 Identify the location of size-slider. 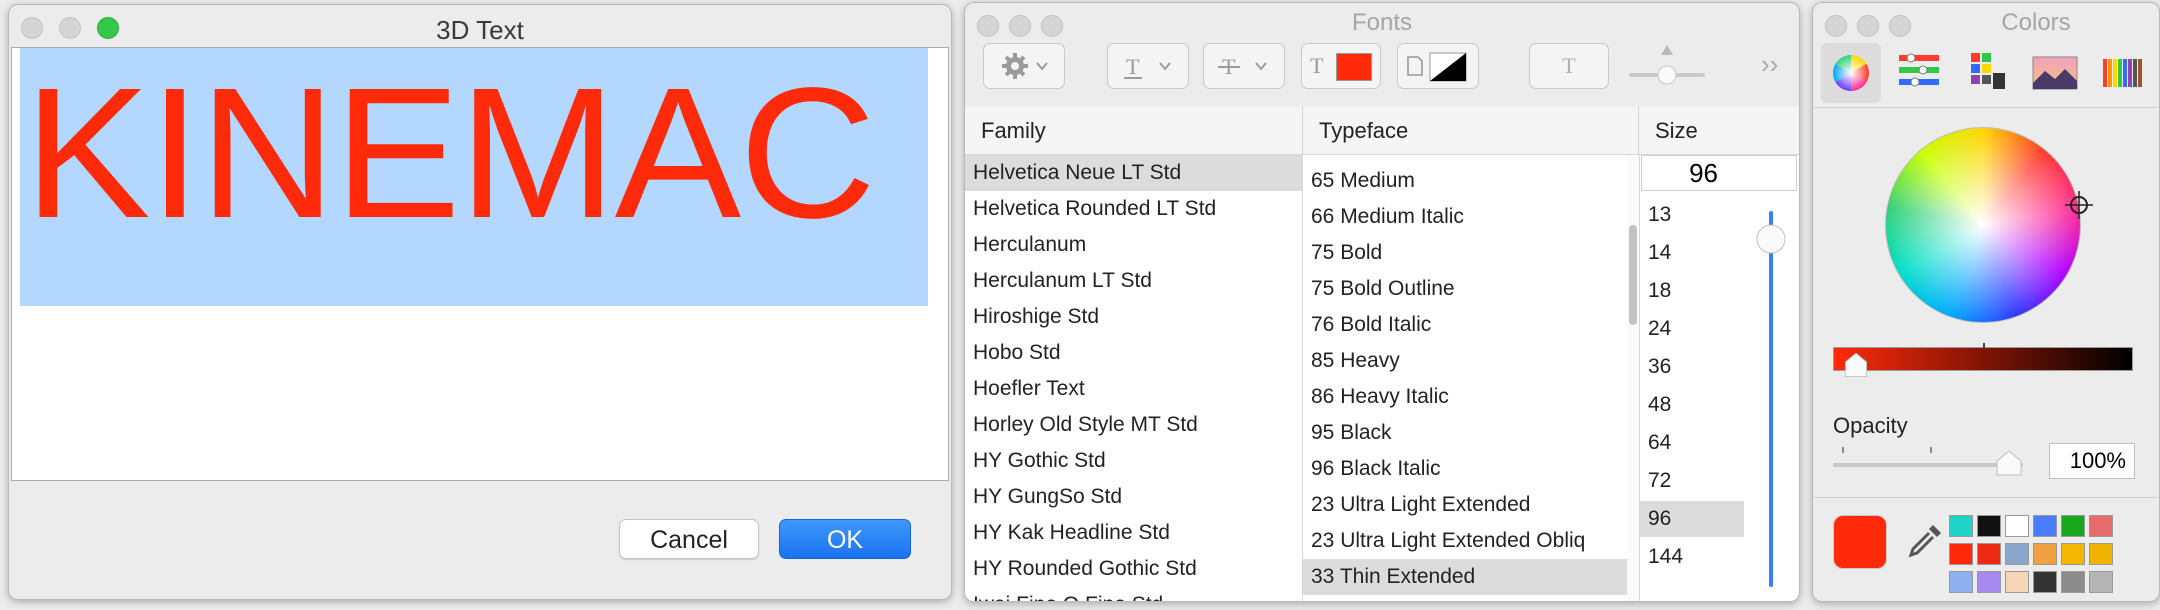
(1771, 398).